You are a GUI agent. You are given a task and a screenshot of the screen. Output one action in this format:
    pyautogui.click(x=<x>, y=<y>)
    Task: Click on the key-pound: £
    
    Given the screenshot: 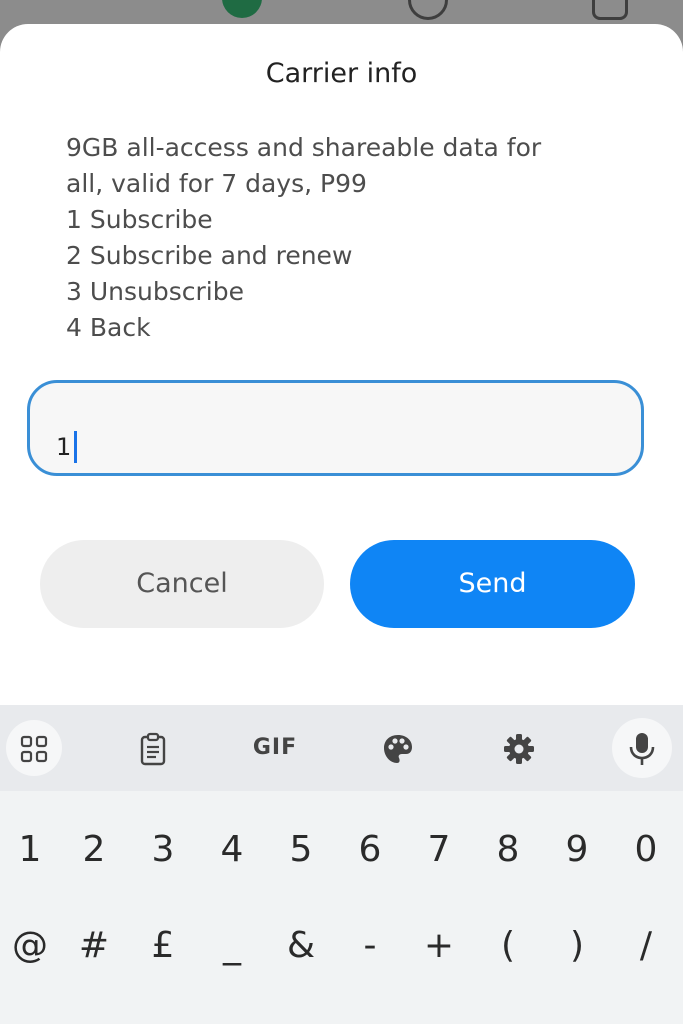 What is the action you would take?
    pyautogui.click(x=163, y=946)
    